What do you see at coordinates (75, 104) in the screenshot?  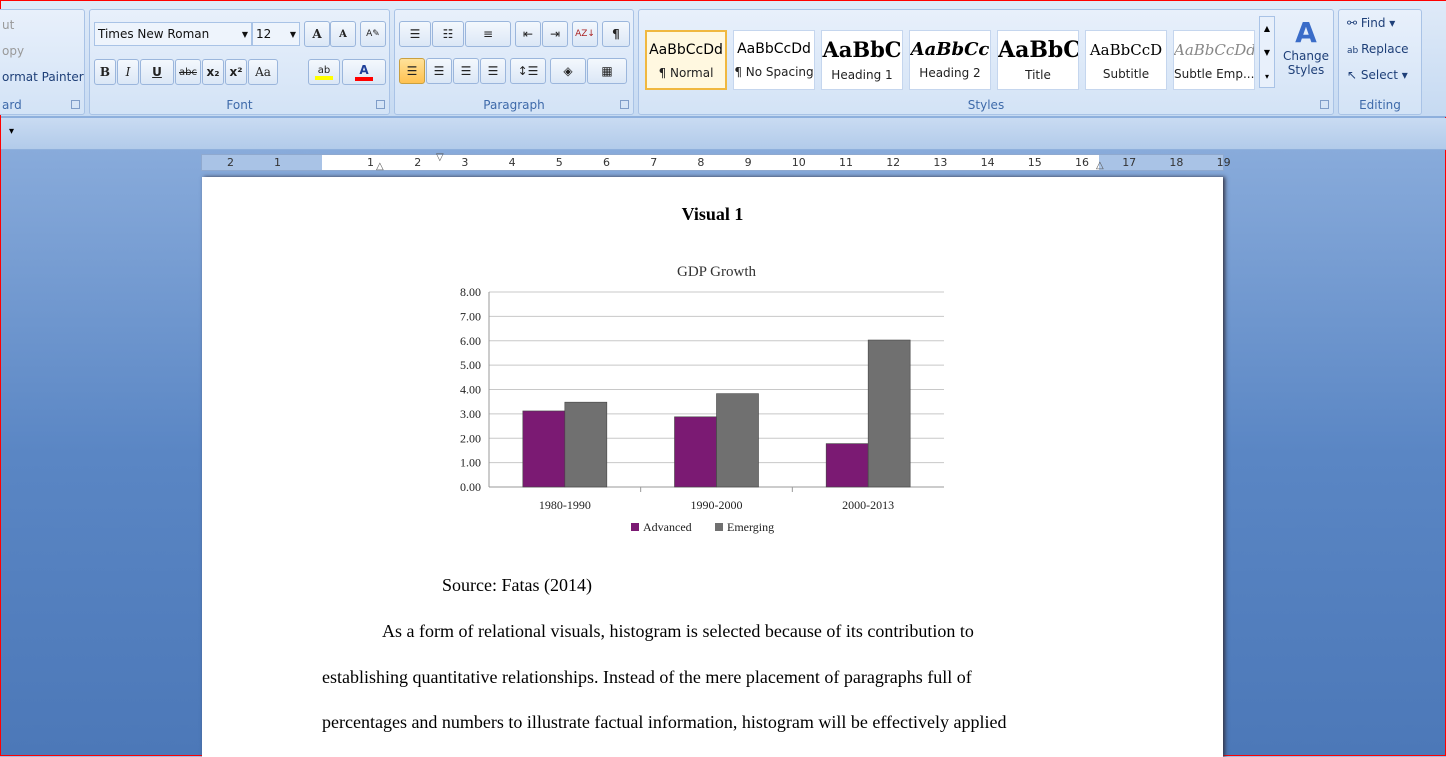 I see `clipboard-launcher-icon` at bounding box center [75, 104].